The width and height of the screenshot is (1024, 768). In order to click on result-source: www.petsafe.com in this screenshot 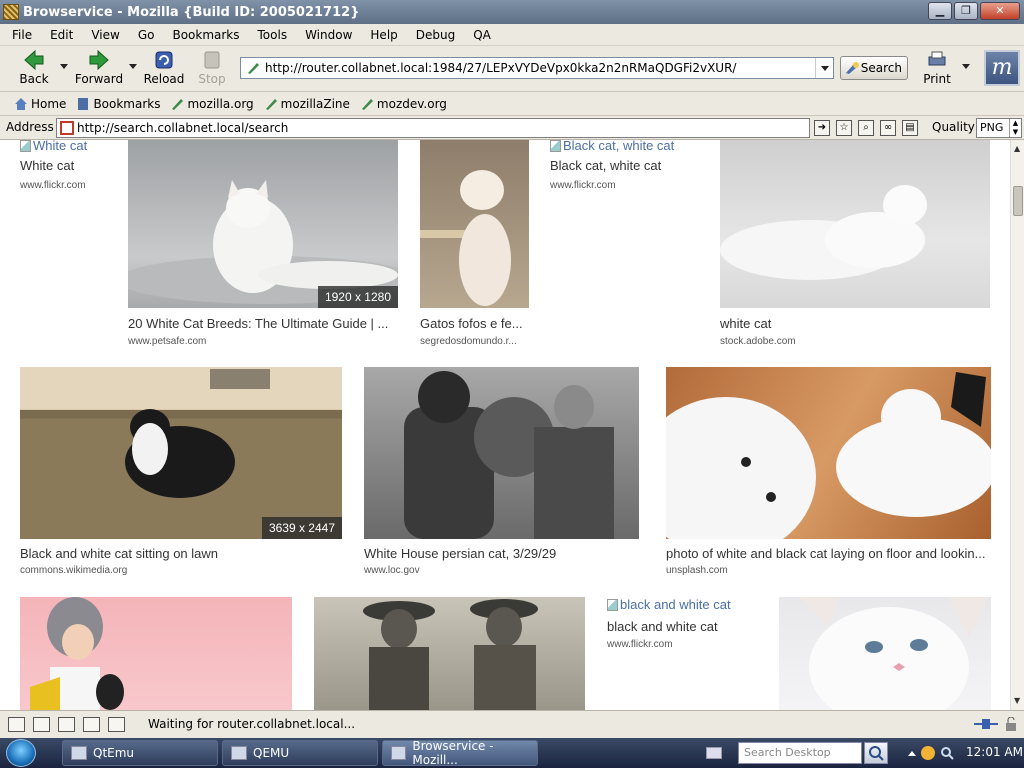, I will do `click(263, 341)`.